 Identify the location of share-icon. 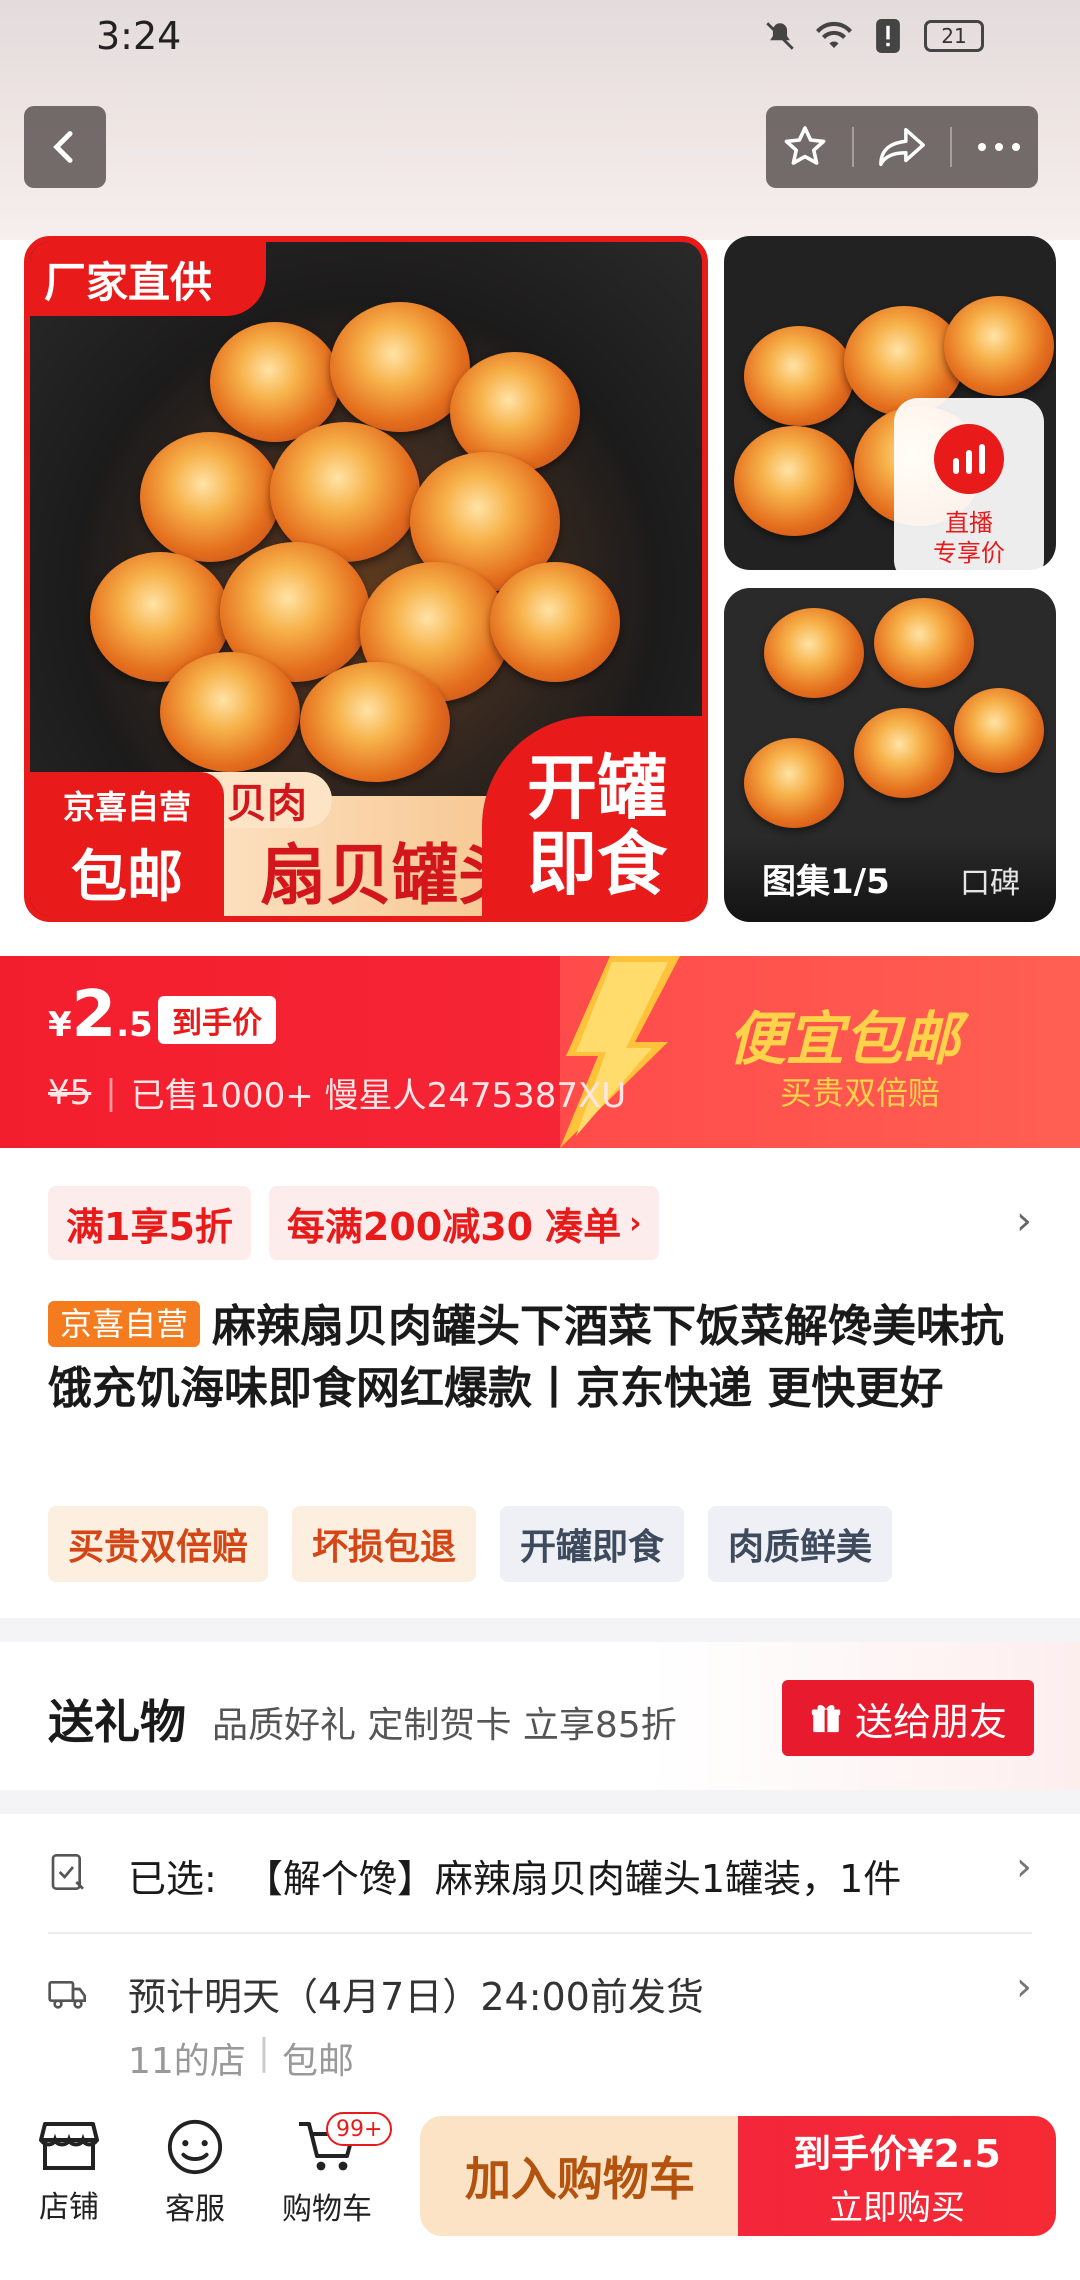
(902, 147).